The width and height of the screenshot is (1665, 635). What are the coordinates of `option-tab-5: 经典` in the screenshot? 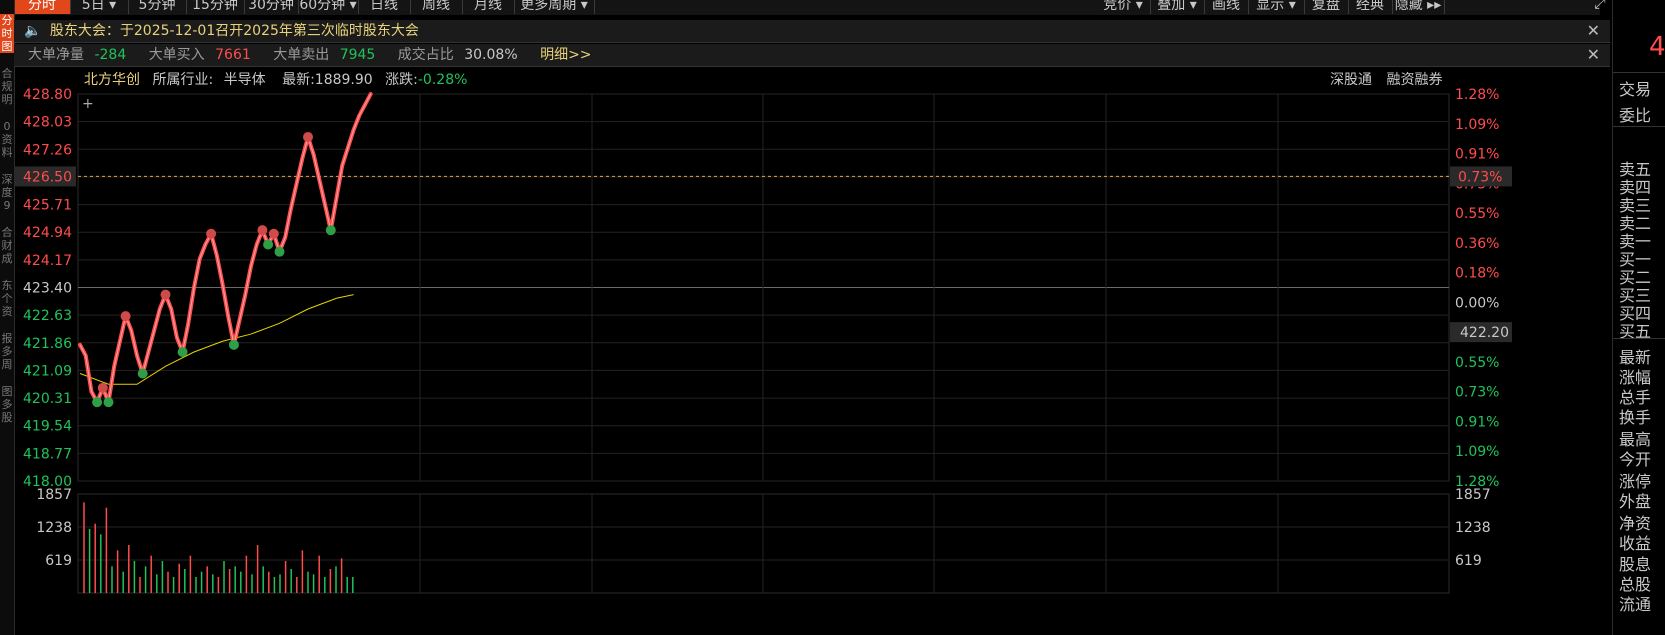 It's located at (1370, 7).